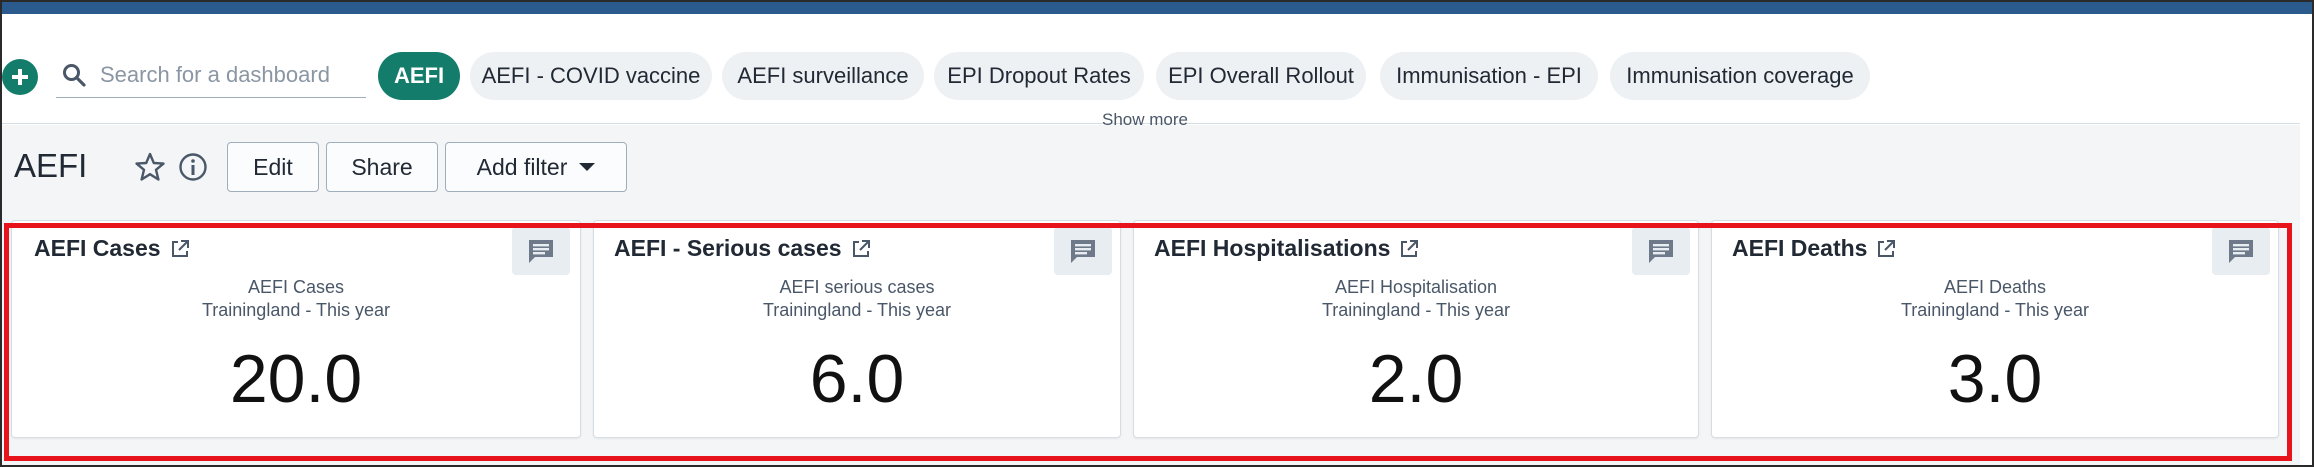 Image resolution: width=2314 pixels, height=467 pixels. I want to click on search-box, so click(211, 75).